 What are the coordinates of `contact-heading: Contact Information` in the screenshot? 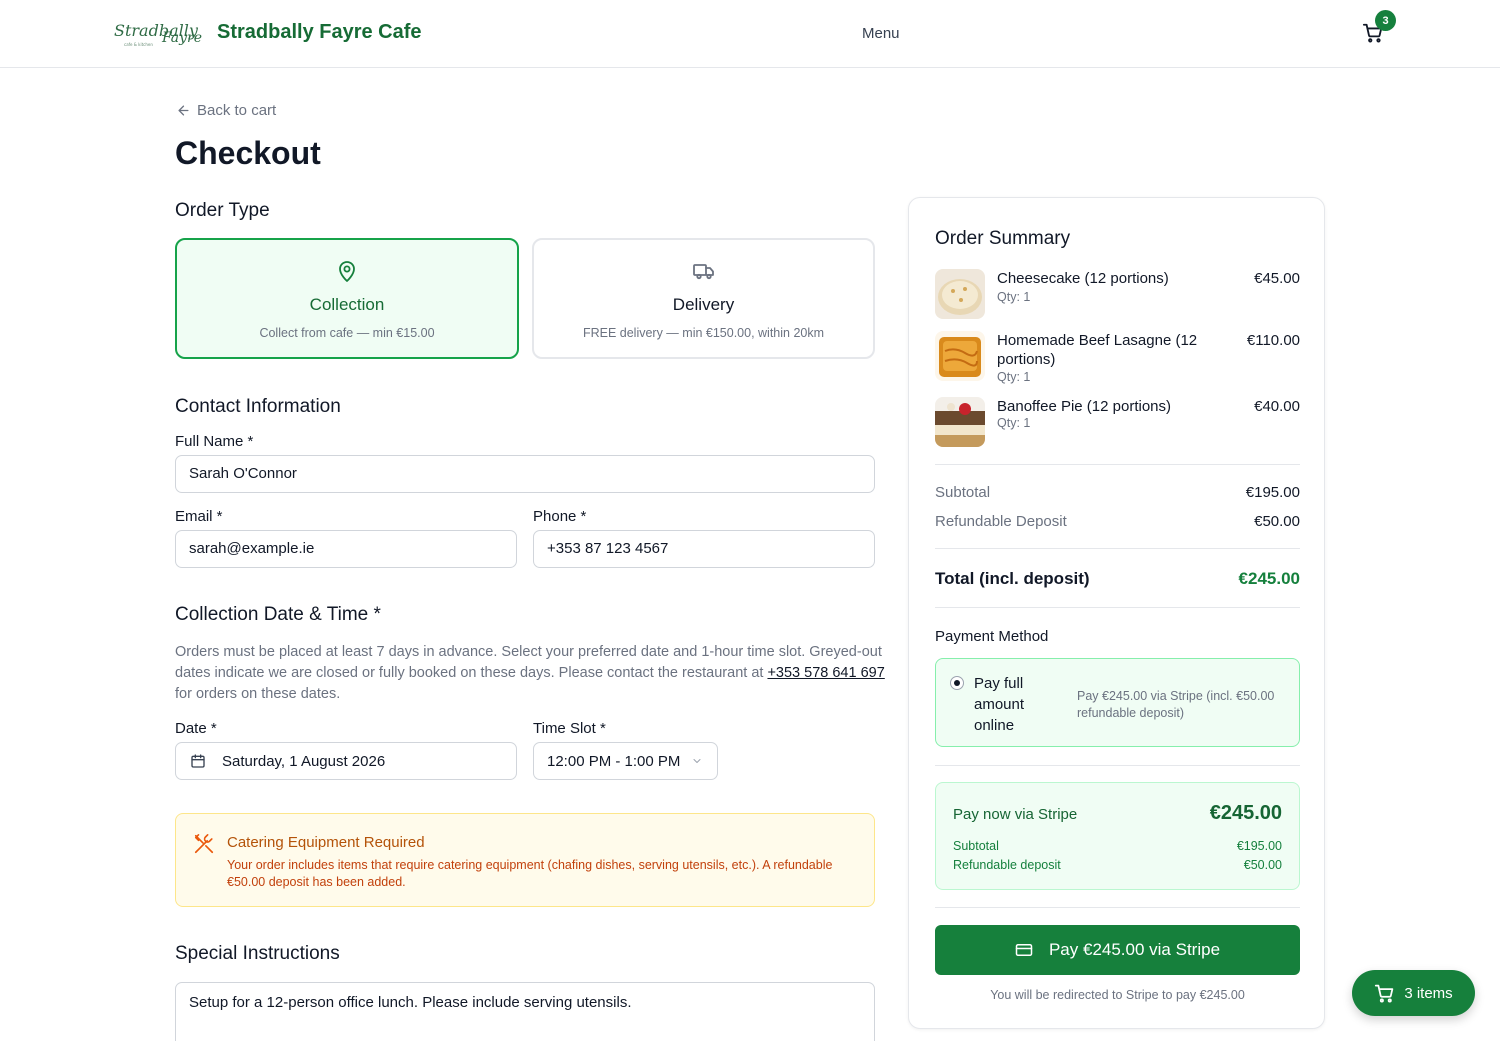 It's located at (258, 406).